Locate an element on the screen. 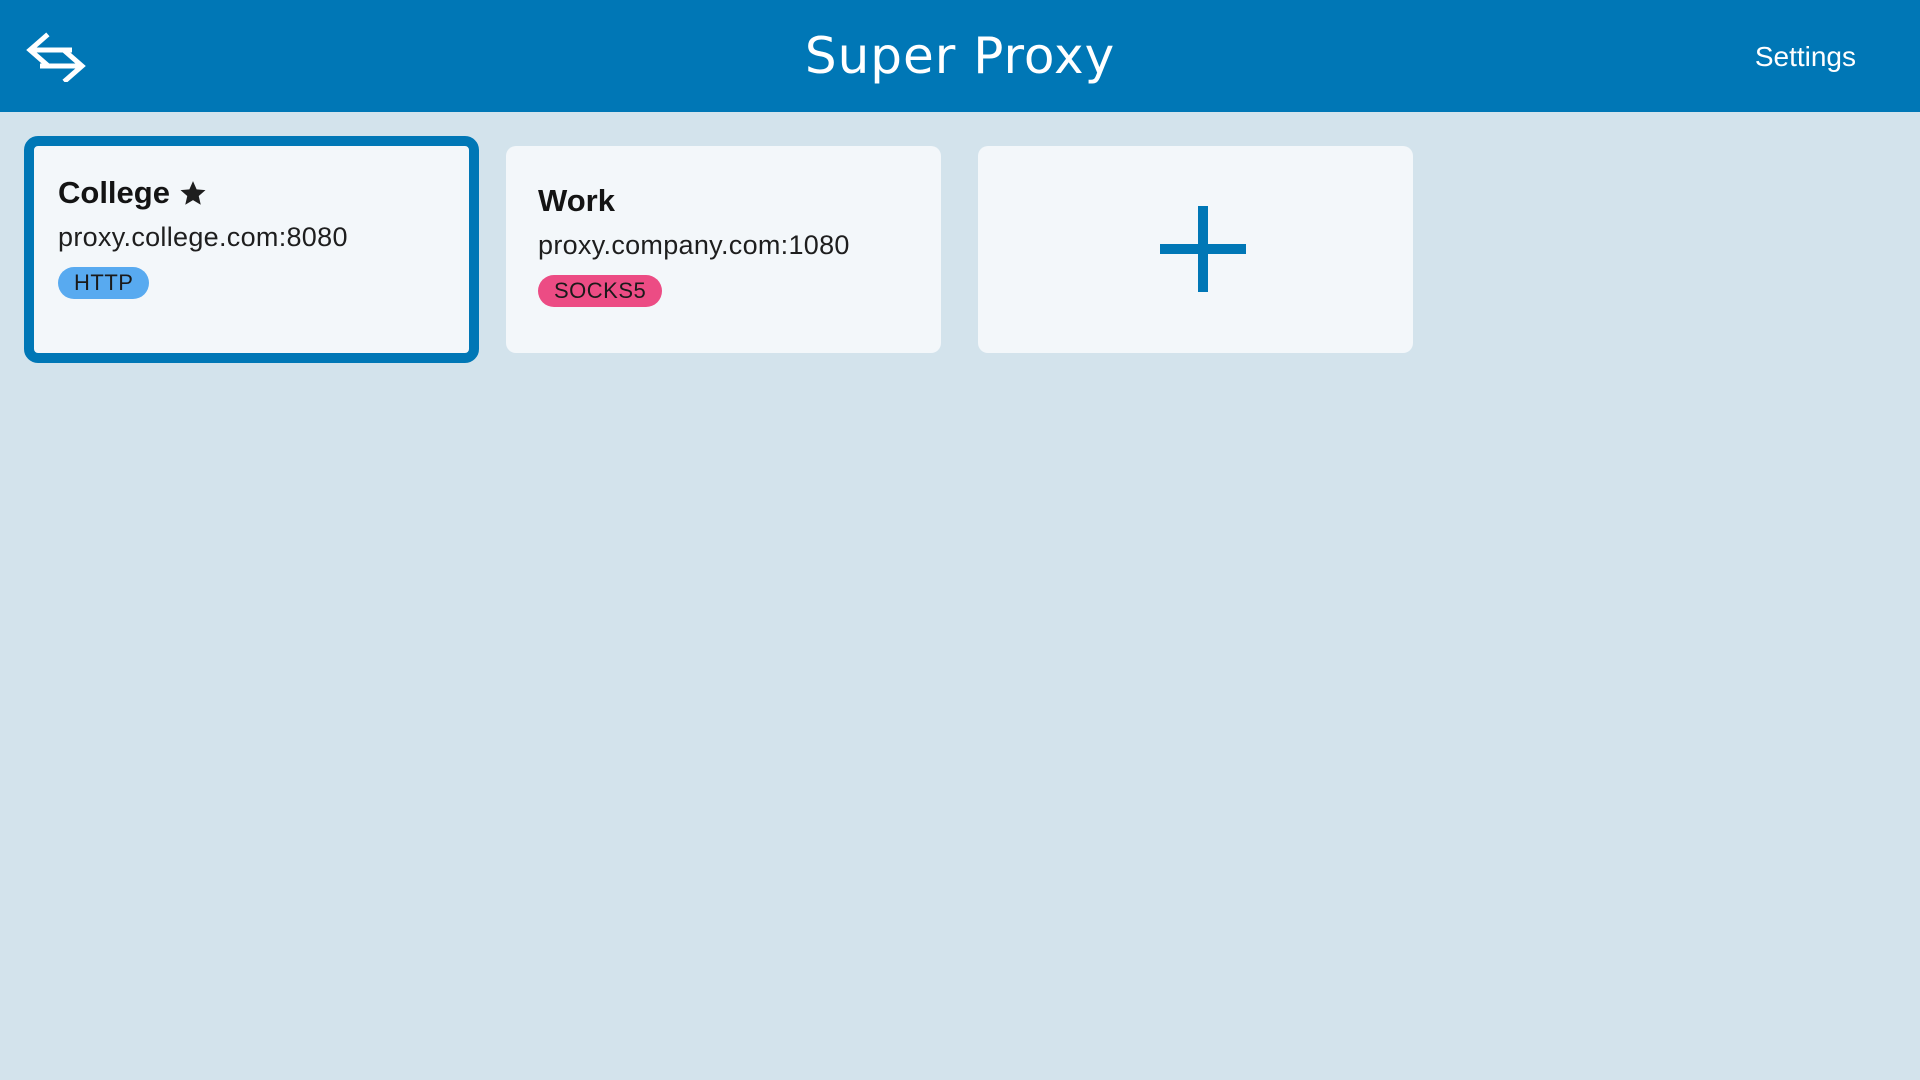 The height and width of the screenshot is (1080, 1920). protocol-badge: HTTP is located at coordinates (104, 283).